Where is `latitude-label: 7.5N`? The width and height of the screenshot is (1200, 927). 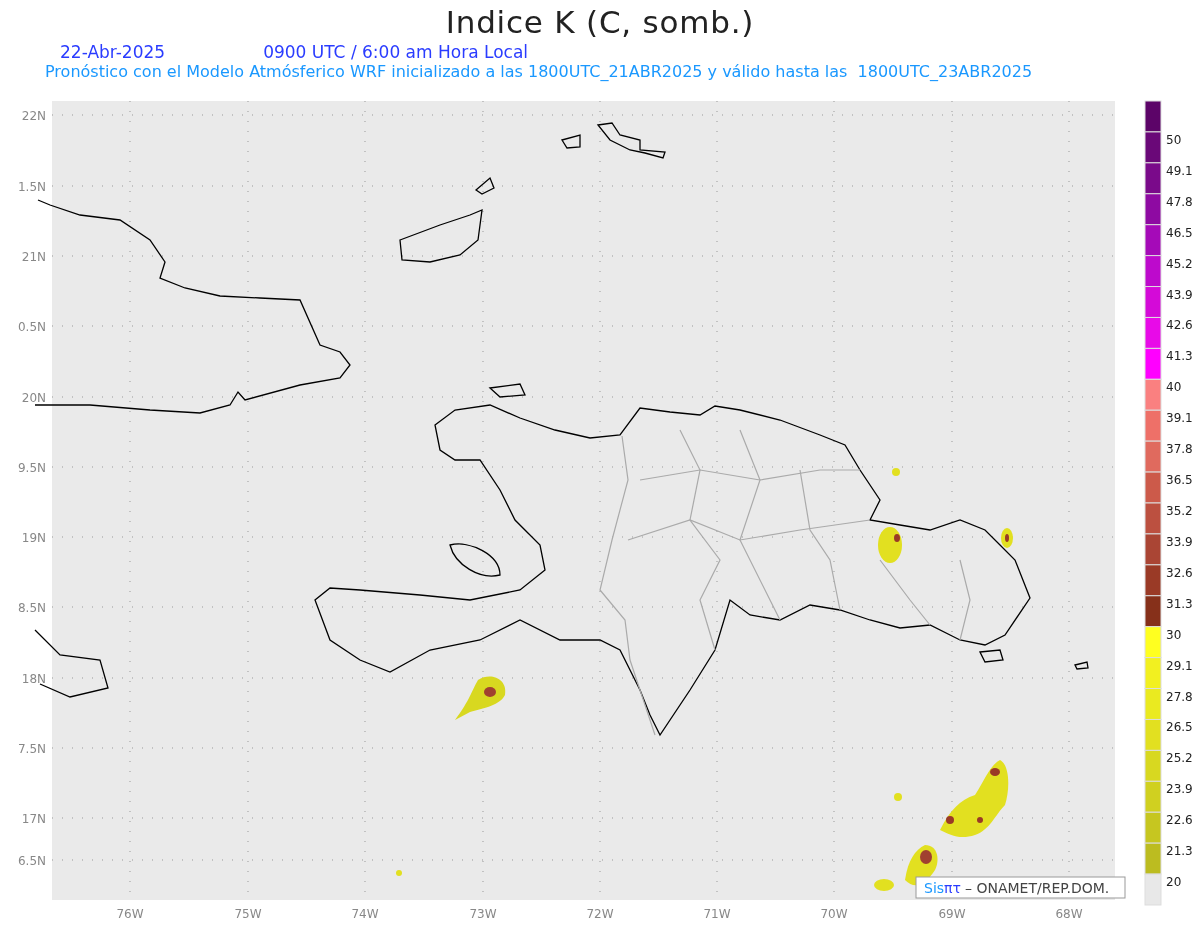 latitude-label: 7.5N is located at coordinates (31, 749).